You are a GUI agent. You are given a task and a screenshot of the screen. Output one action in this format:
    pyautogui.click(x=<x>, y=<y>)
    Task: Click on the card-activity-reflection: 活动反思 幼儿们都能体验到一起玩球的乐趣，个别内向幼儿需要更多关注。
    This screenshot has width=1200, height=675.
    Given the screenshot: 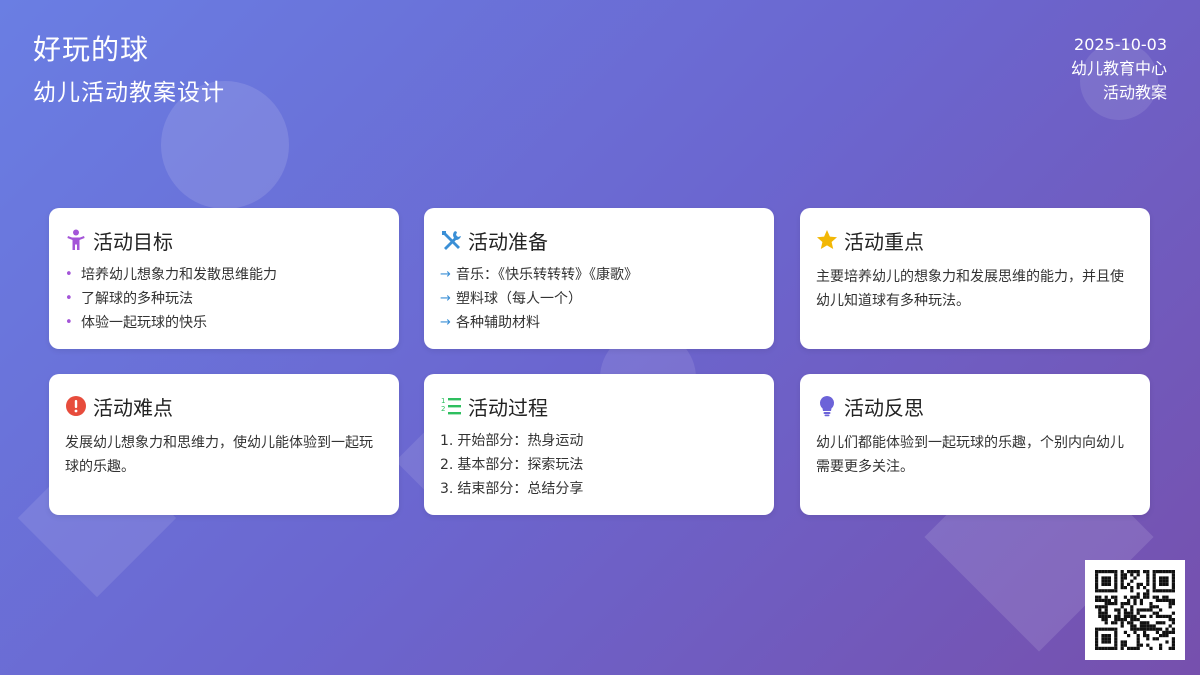 What is the action you would take?
    pyautogui.click(x=975, y=444)
    